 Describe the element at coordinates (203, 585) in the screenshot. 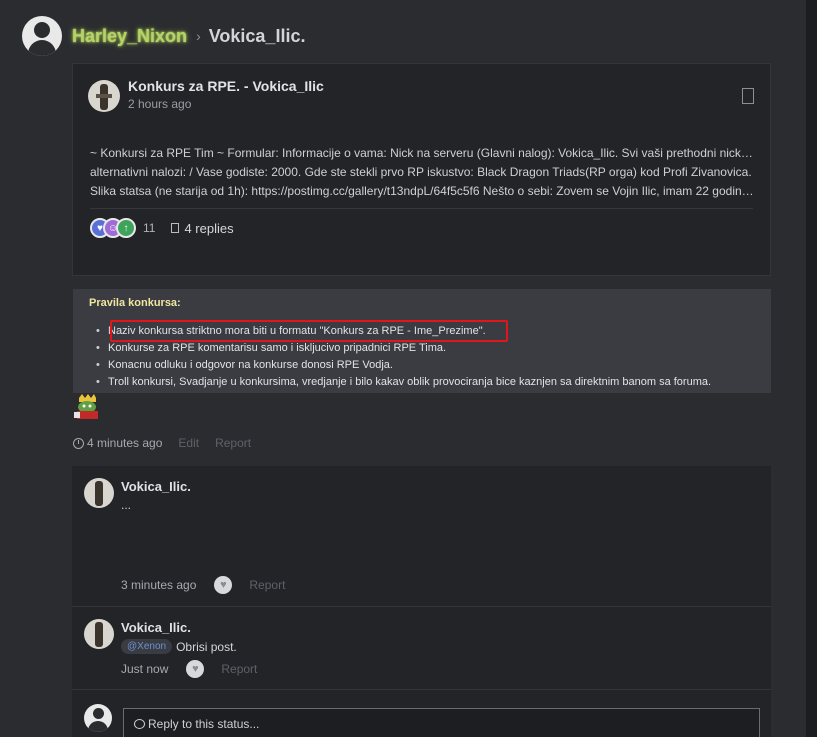

I see `comment-footer: 3 minutes ago ♥ Report` at that location.